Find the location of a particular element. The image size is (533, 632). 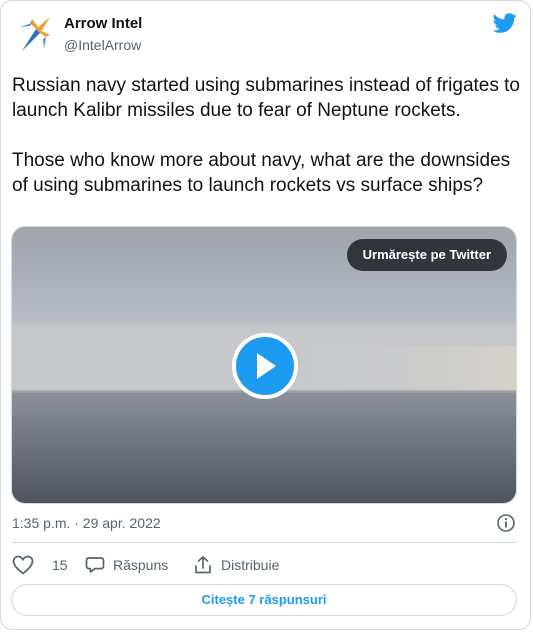

twitter-bird-icon is located at coordinates (504, 23).